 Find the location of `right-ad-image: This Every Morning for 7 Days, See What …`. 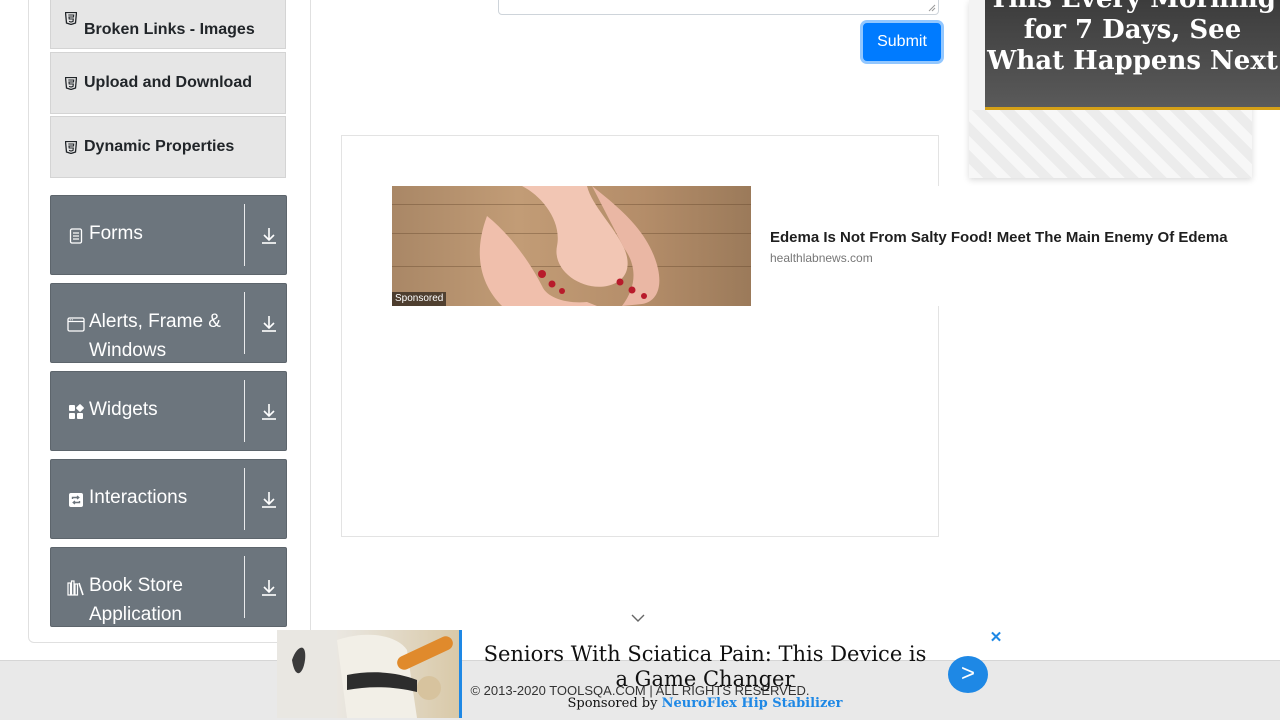

right-ad-image: This Every Morning for 7 Days, See What … is located at coordinates (1132, 55).